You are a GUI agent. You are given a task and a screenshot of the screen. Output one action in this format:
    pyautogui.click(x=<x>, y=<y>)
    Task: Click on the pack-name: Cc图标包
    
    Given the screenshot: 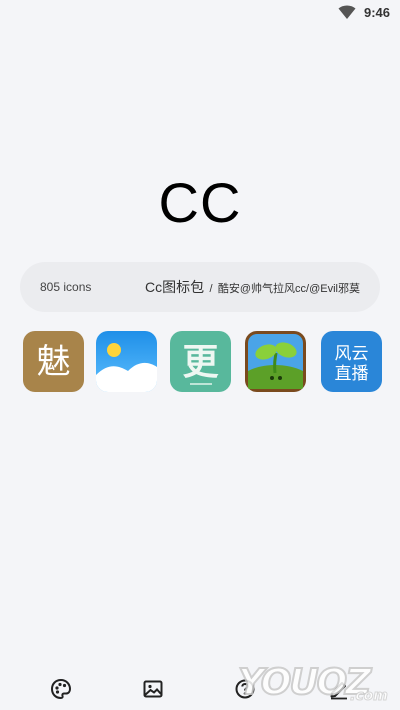 What is the action you would take?
    pyautogui.click(x=175, y=287)
    